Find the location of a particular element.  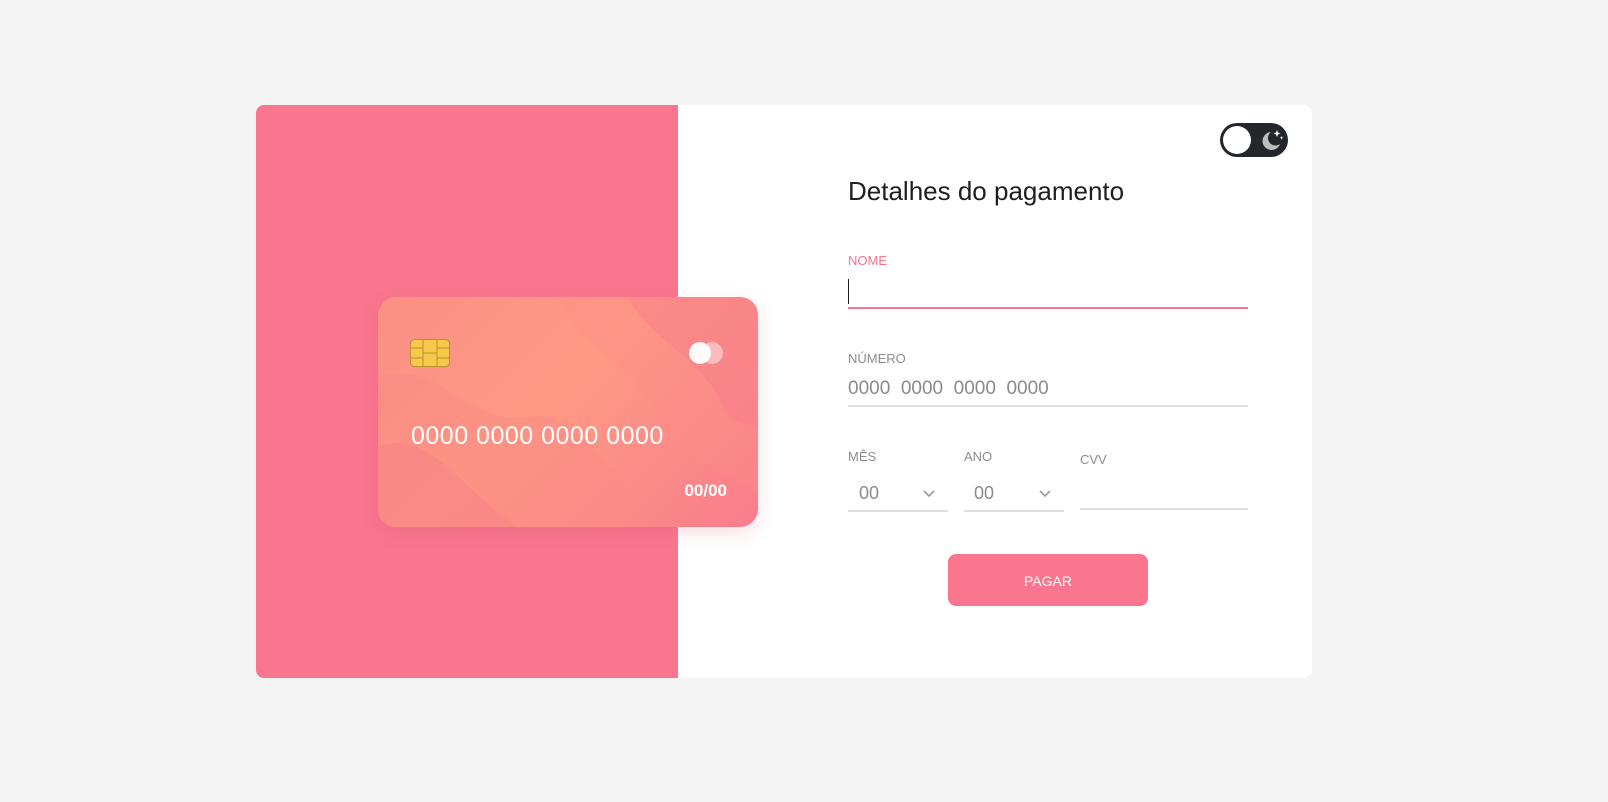

card-number-input: 0000 0000 0000 0000 is located at coordinates (948, 389).